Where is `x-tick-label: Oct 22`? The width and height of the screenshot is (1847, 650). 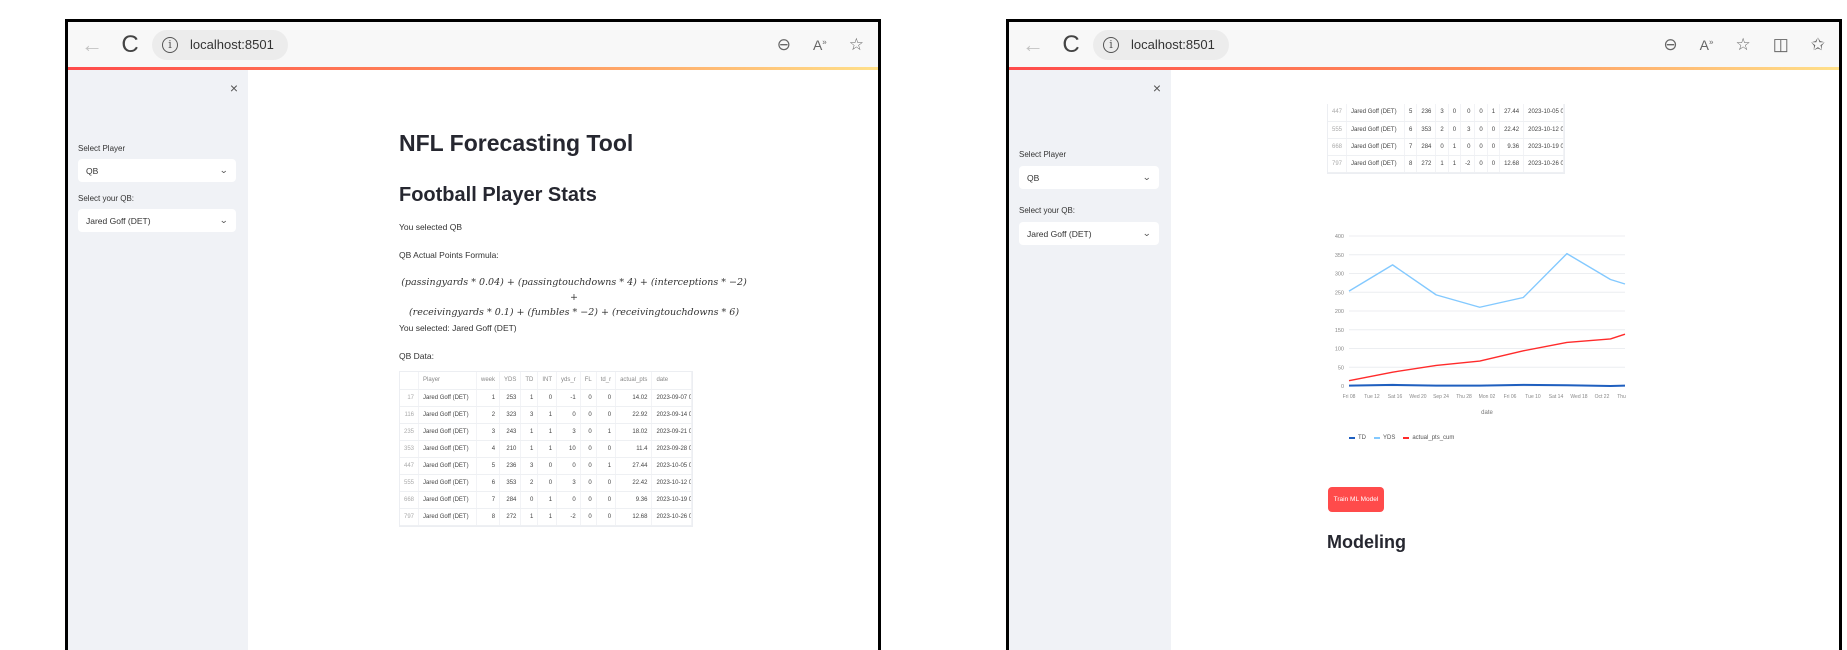
x-tick-label: Oct 22 is located at coordinates (1602, 397).